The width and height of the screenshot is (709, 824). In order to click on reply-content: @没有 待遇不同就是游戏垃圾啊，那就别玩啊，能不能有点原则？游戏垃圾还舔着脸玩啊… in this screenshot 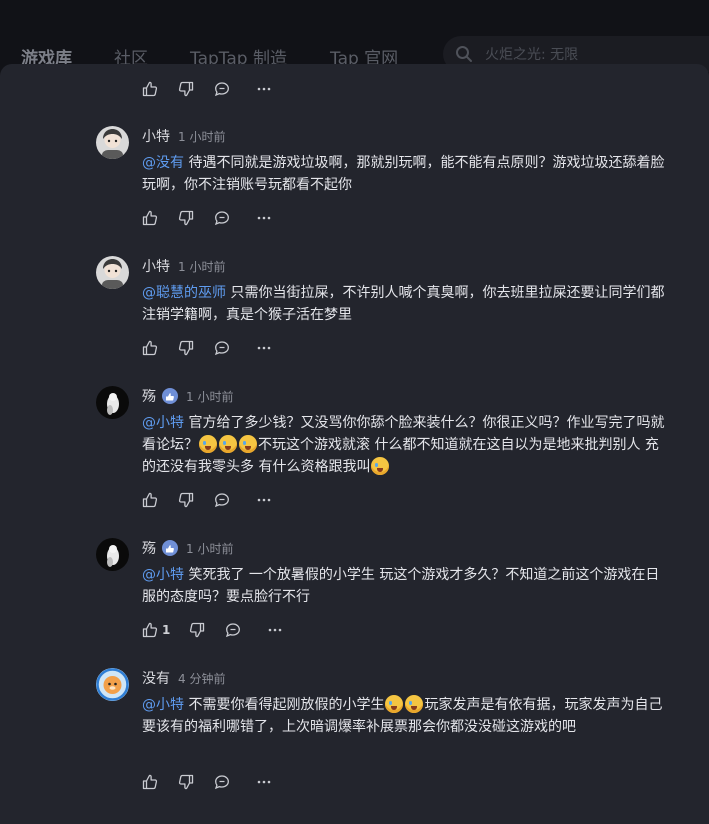, I will do `click(404, 174)`.